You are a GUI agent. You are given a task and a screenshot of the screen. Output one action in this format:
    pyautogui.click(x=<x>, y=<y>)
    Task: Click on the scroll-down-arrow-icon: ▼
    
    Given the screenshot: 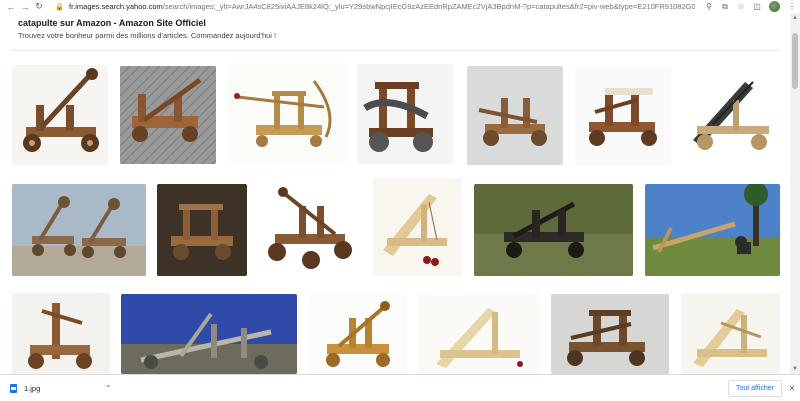 What is the action you would take?
    pyautogui.click(x=795, y=369)
    